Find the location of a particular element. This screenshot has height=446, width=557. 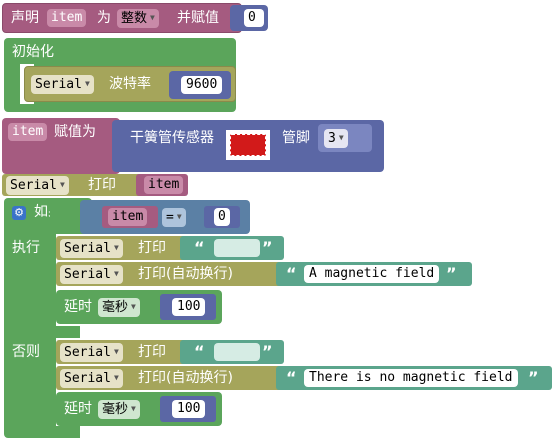

compare-var-name: item is located at coordinates (128, 216).